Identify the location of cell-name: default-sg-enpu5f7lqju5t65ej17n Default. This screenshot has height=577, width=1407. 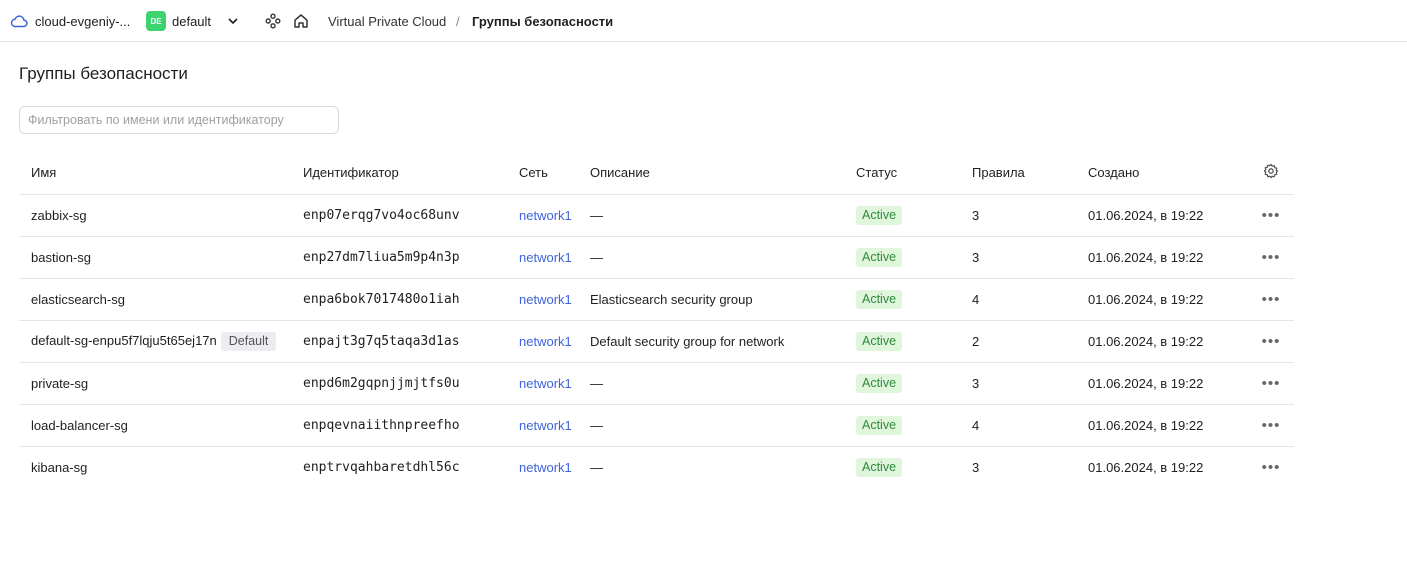
(155, 341).